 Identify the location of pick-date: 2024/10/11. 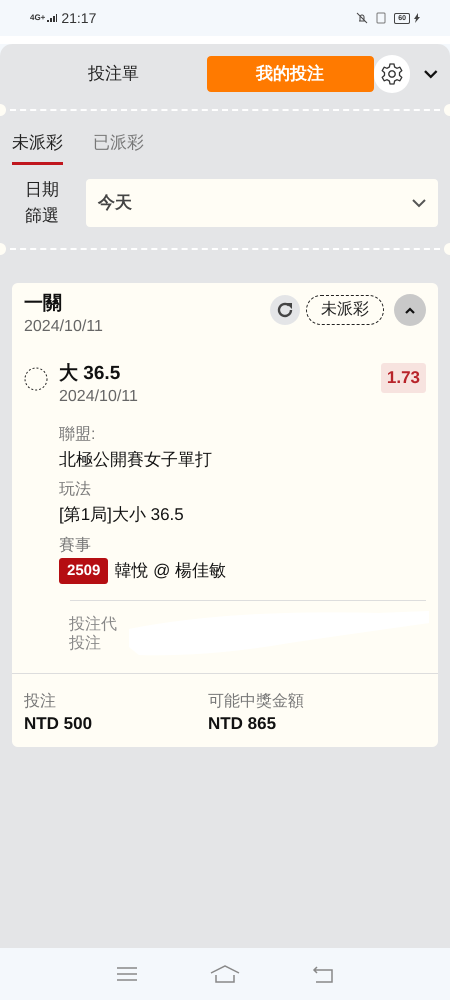
(99, 396).